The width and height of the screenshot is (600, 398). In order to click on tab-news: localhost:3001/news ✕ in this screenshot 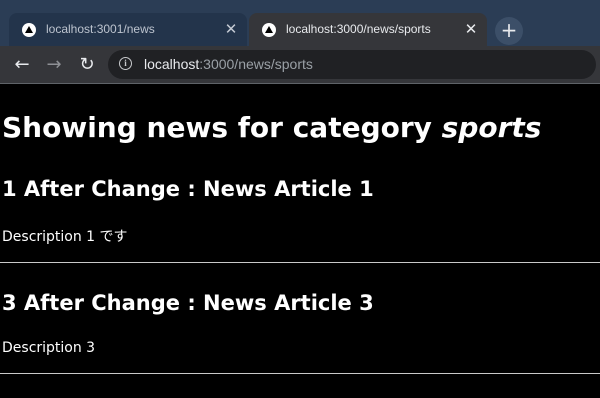, I will do `click(128, 29)`.